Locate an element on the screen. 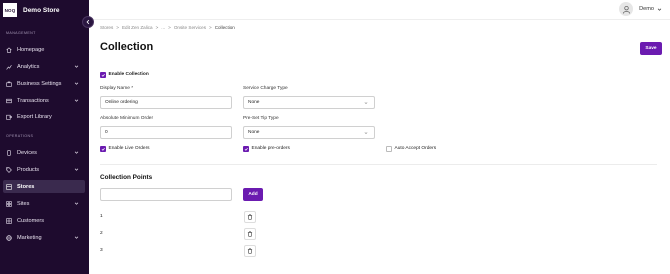 This screenshot has width=670, height=274. auto-accept-orders-checkbox: Auto Accept Orders is located at coordinates (411, 149).